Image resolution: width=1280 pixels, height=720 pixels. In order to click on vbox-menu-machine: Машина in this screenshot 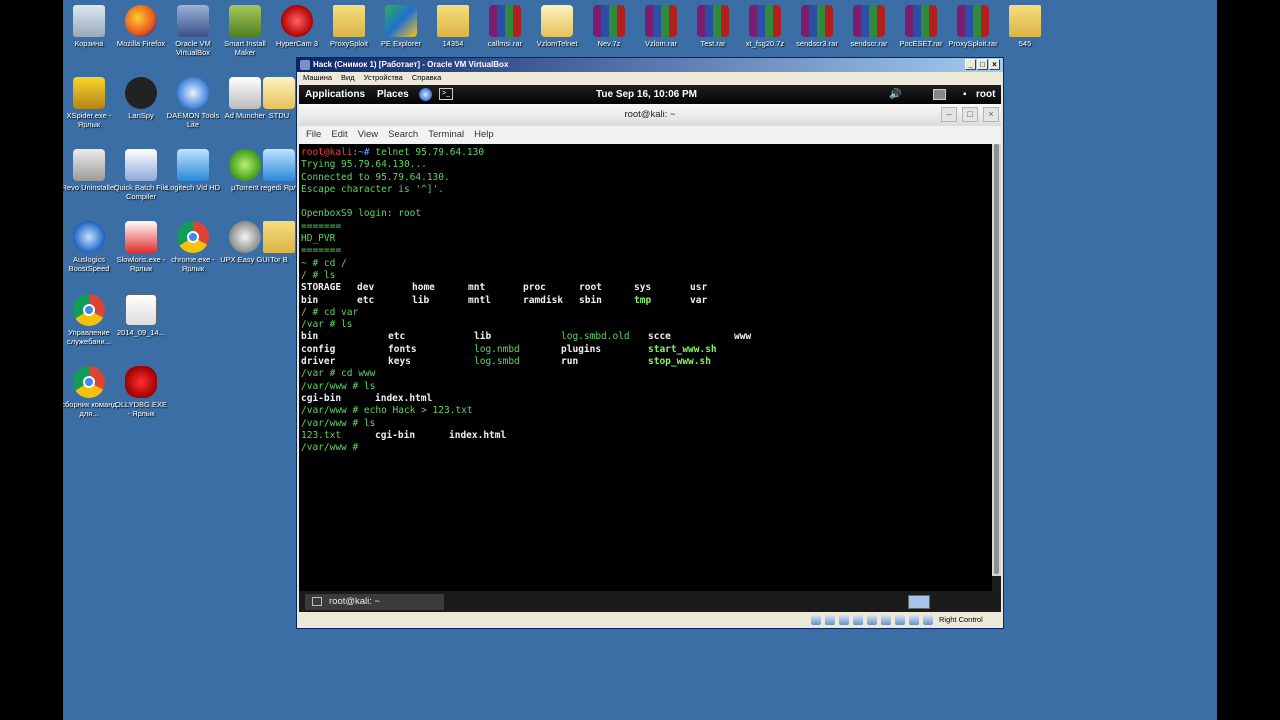, I will do `click(317, 77)`.